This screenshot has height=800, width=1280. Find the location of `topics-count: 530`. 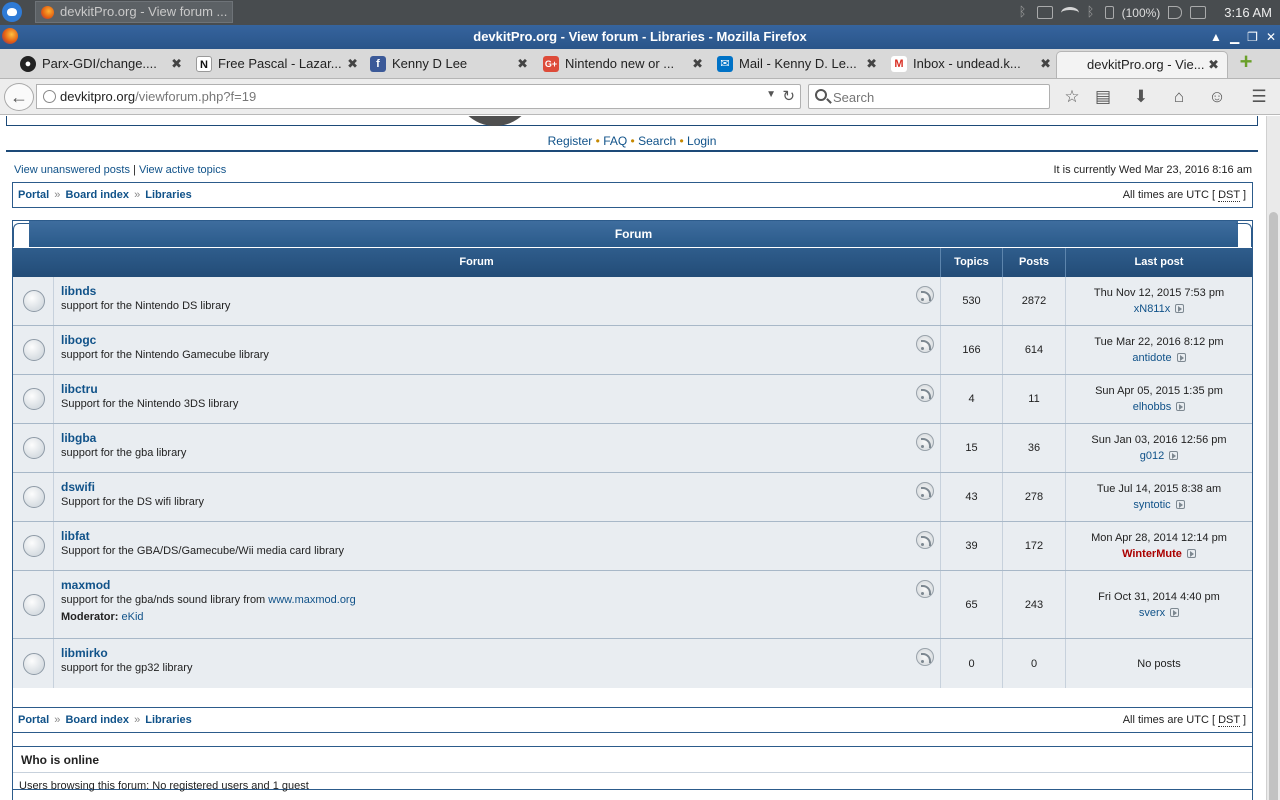

topics-count: 530 is located at coordinates (972, 301).